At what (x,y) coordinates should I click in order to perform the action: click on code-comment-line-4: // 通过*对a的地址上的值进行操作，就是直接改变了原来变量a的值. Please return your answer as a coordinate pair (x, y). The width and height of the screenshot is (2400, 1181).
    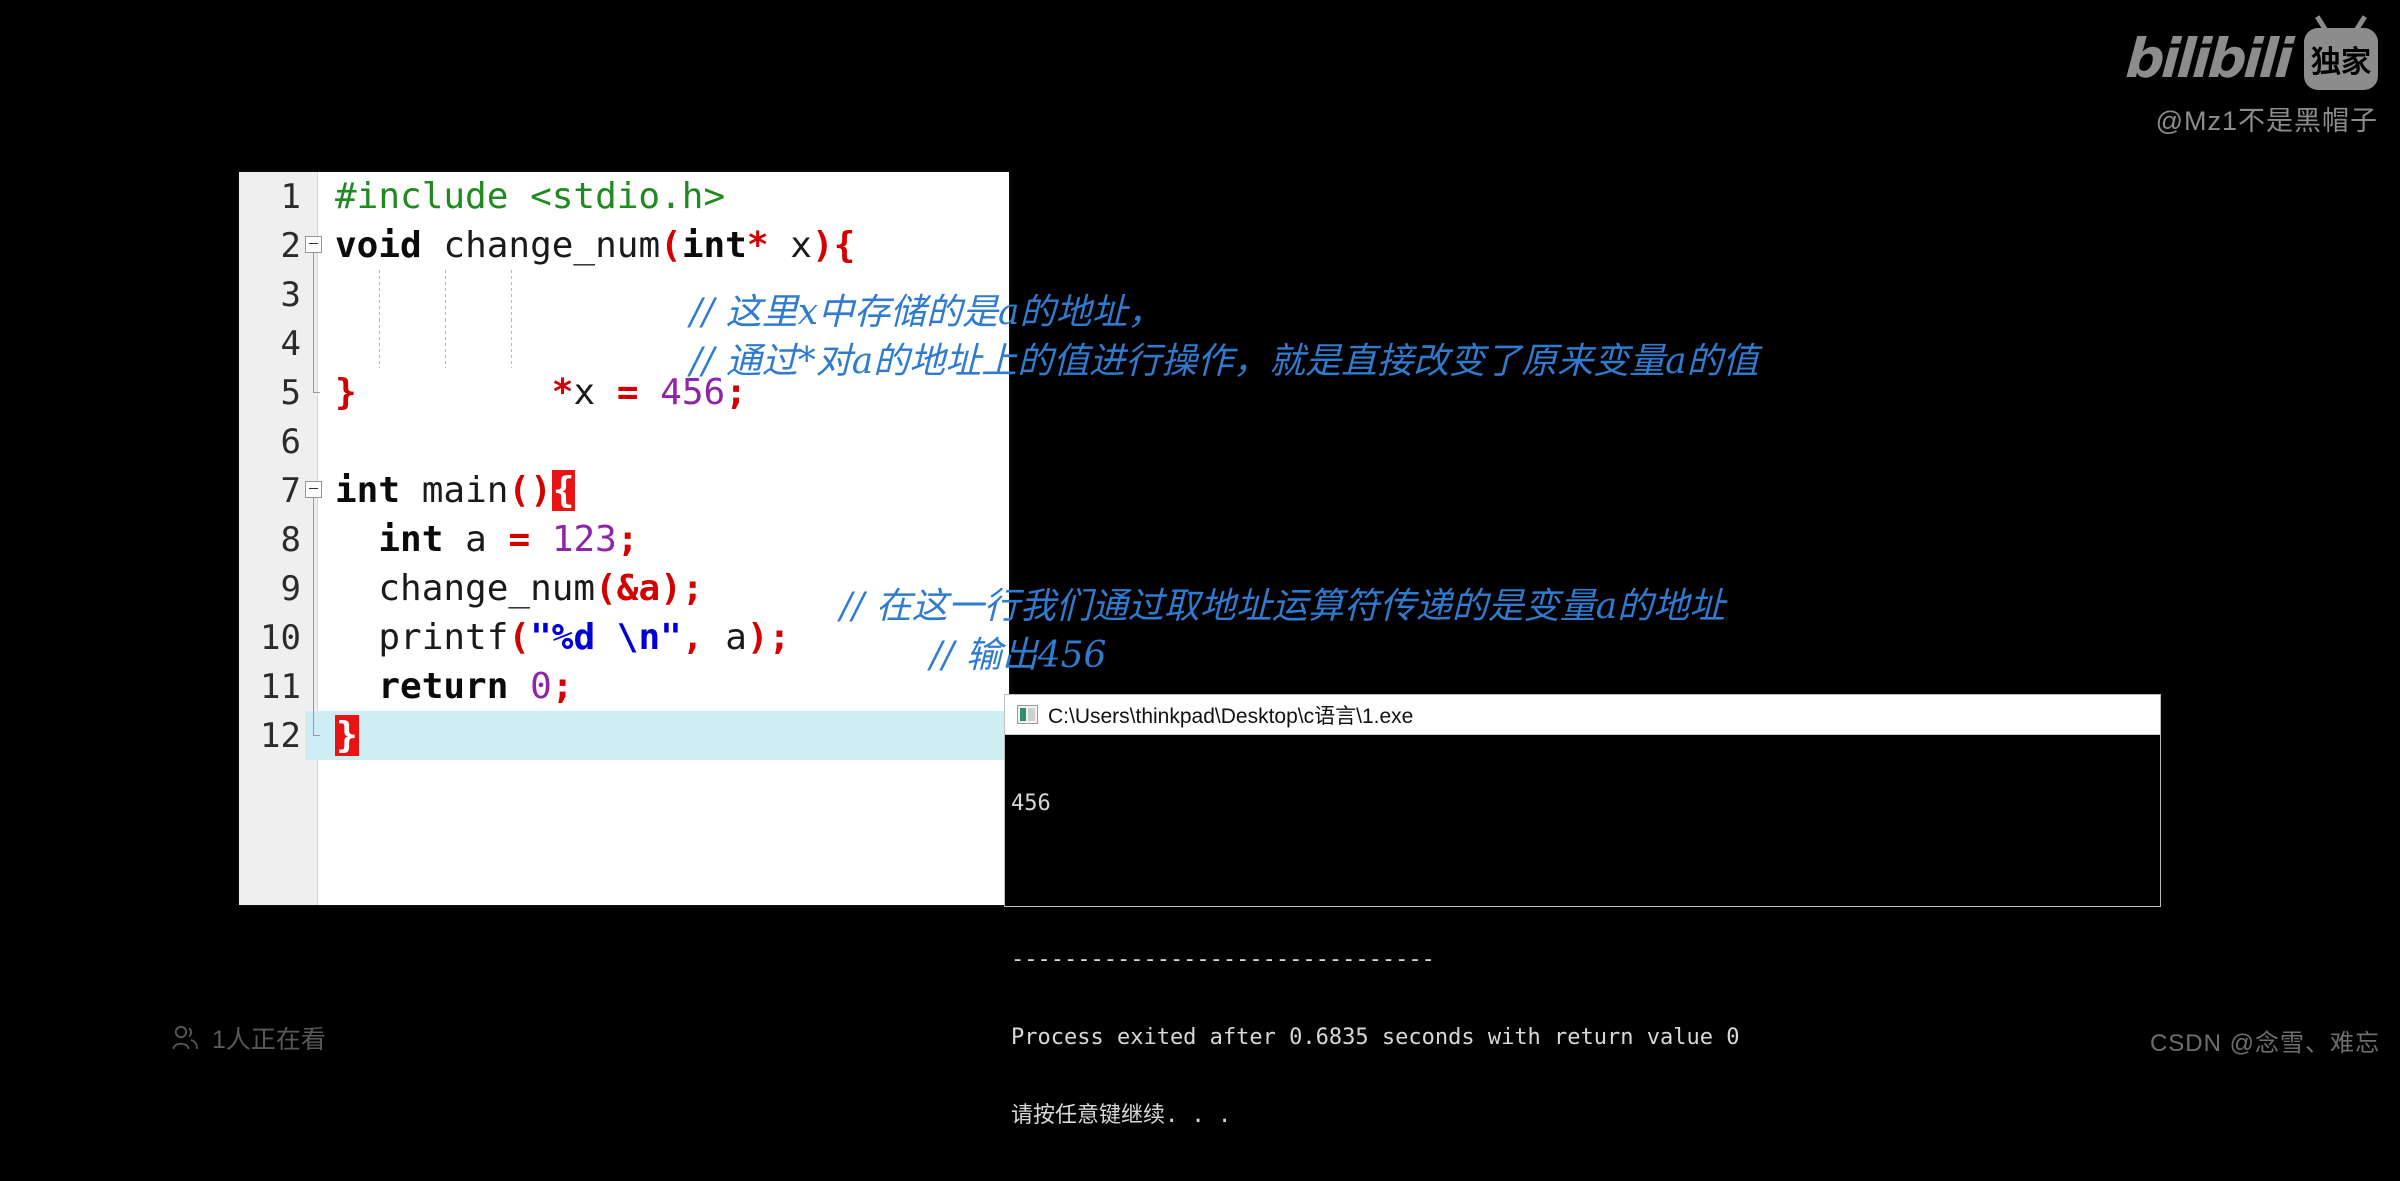
    Looking at the image, I should click on (1224, 361).